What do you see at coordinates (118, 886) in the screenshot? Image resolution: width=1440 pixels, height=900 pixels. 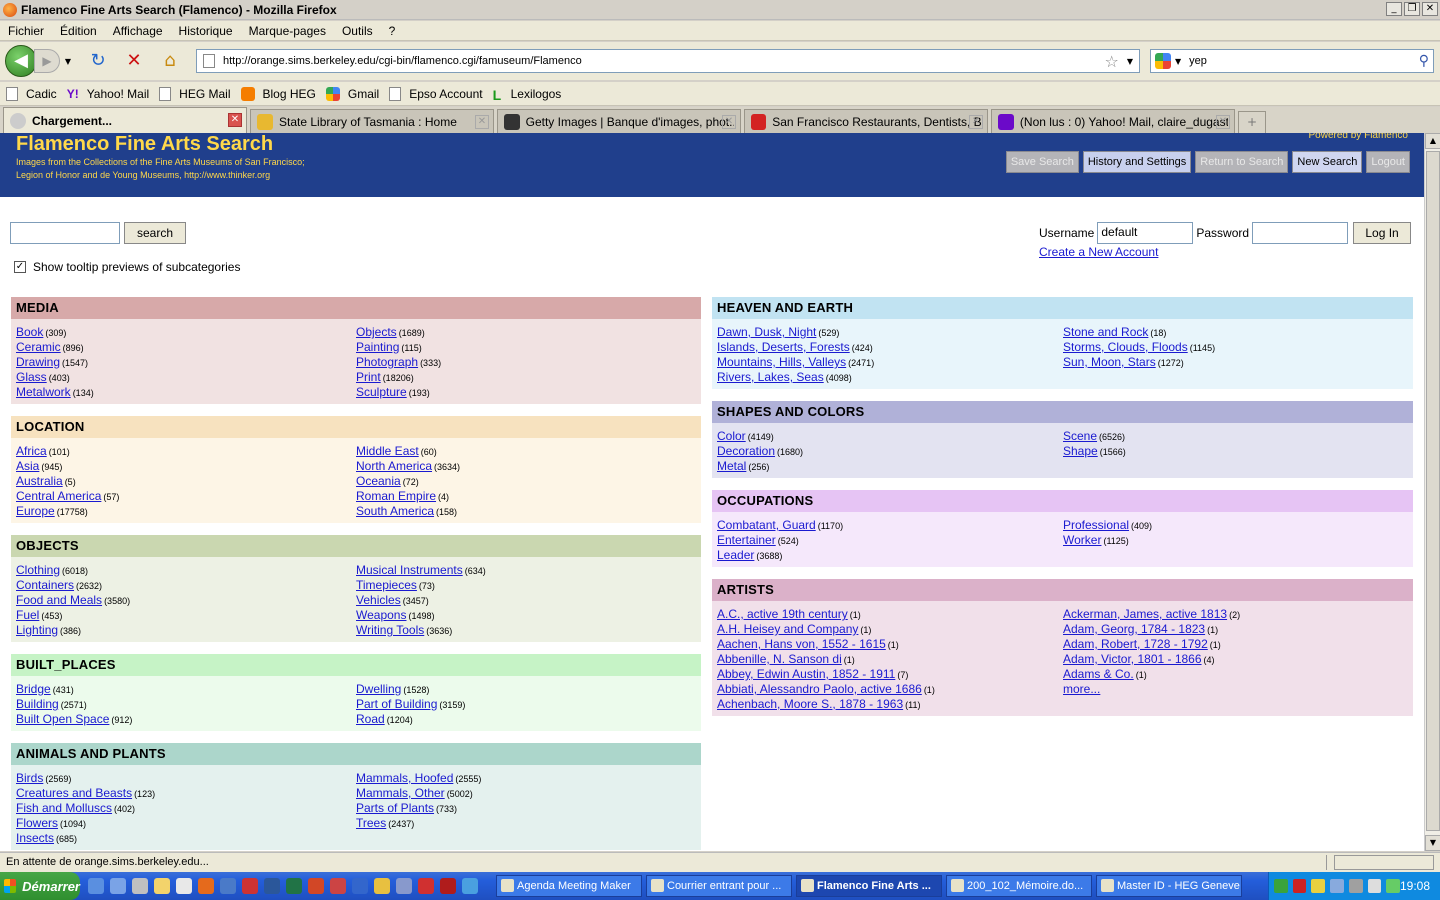 I see `help-icon` at bounding box center [118, 886].